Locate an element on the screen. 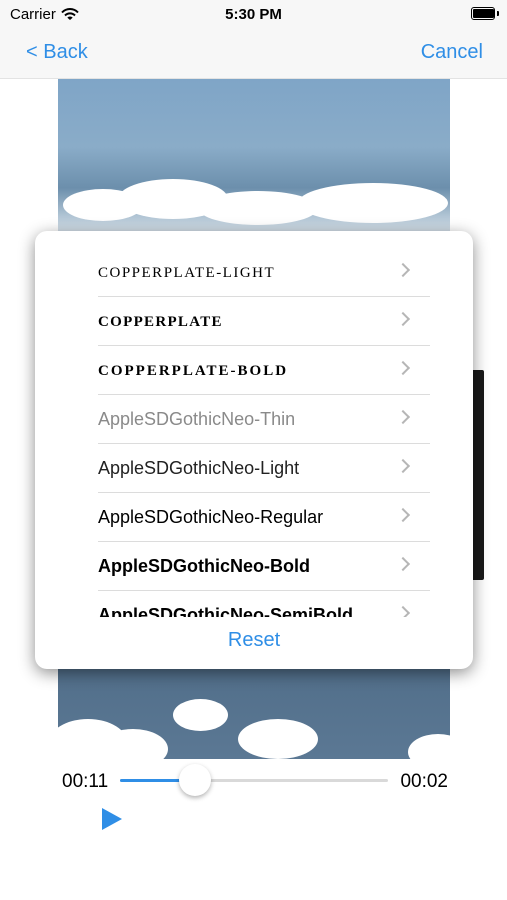 This screenshot has width=507, height=900. back-button: < Back is located at coordinates (57, 52).